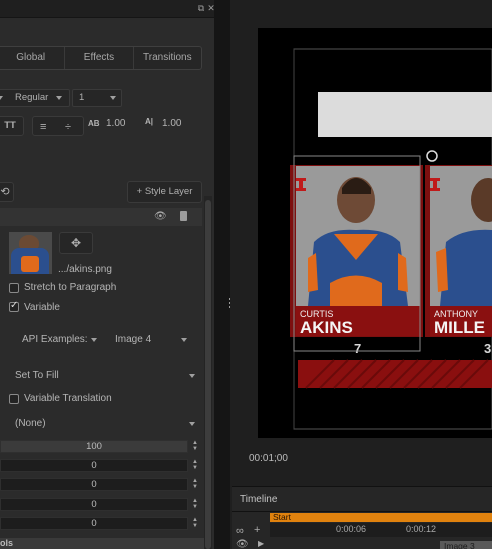 The width and height of the screenshot is (492, 549). What do you see at coordinates (432, 156) in the screenshot?
I see `rotate-handle-icon` at bounding box center [432, 156].